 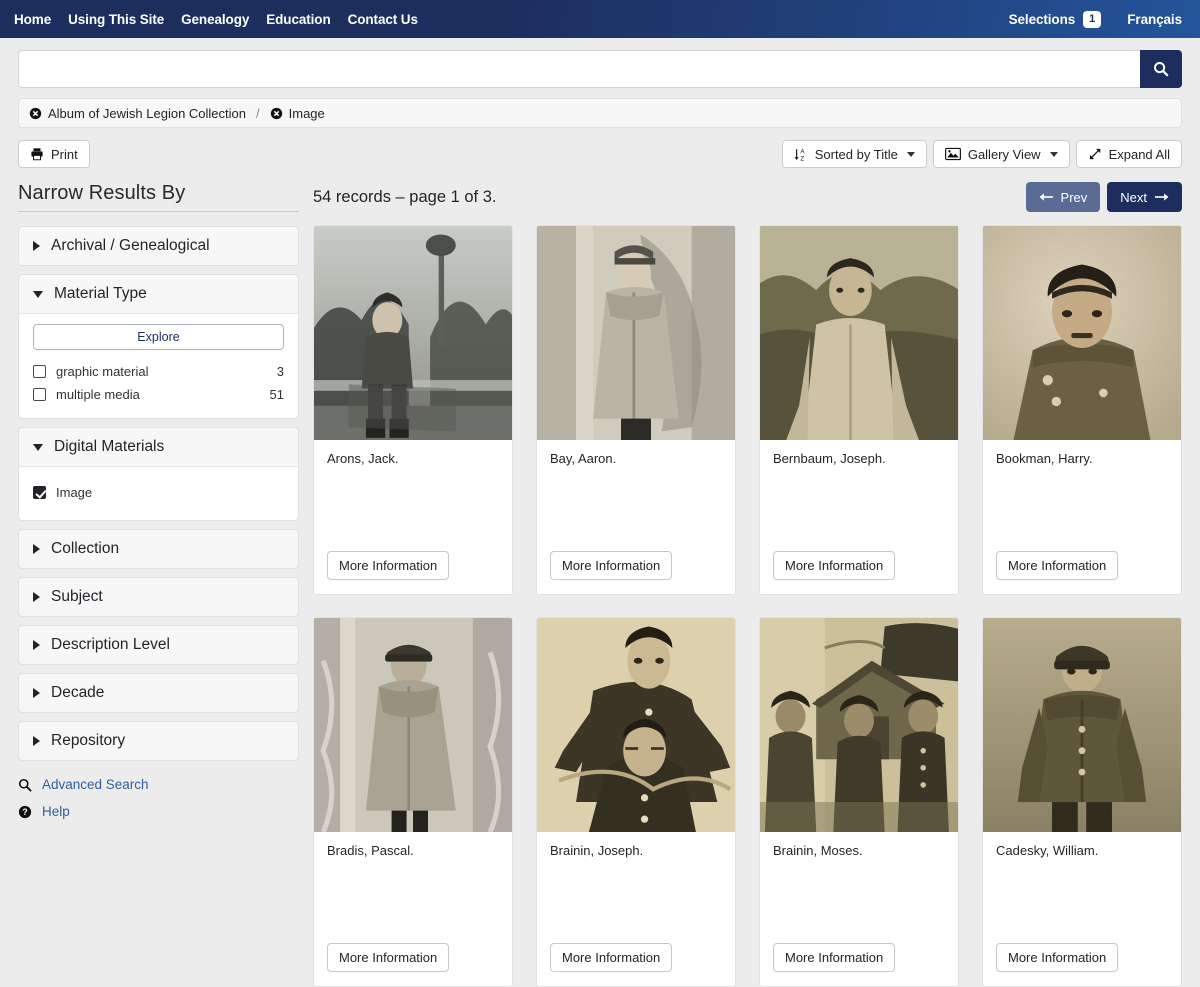 I want to click on view-mode-button: Gallery View, so click(x=1001, y=154).